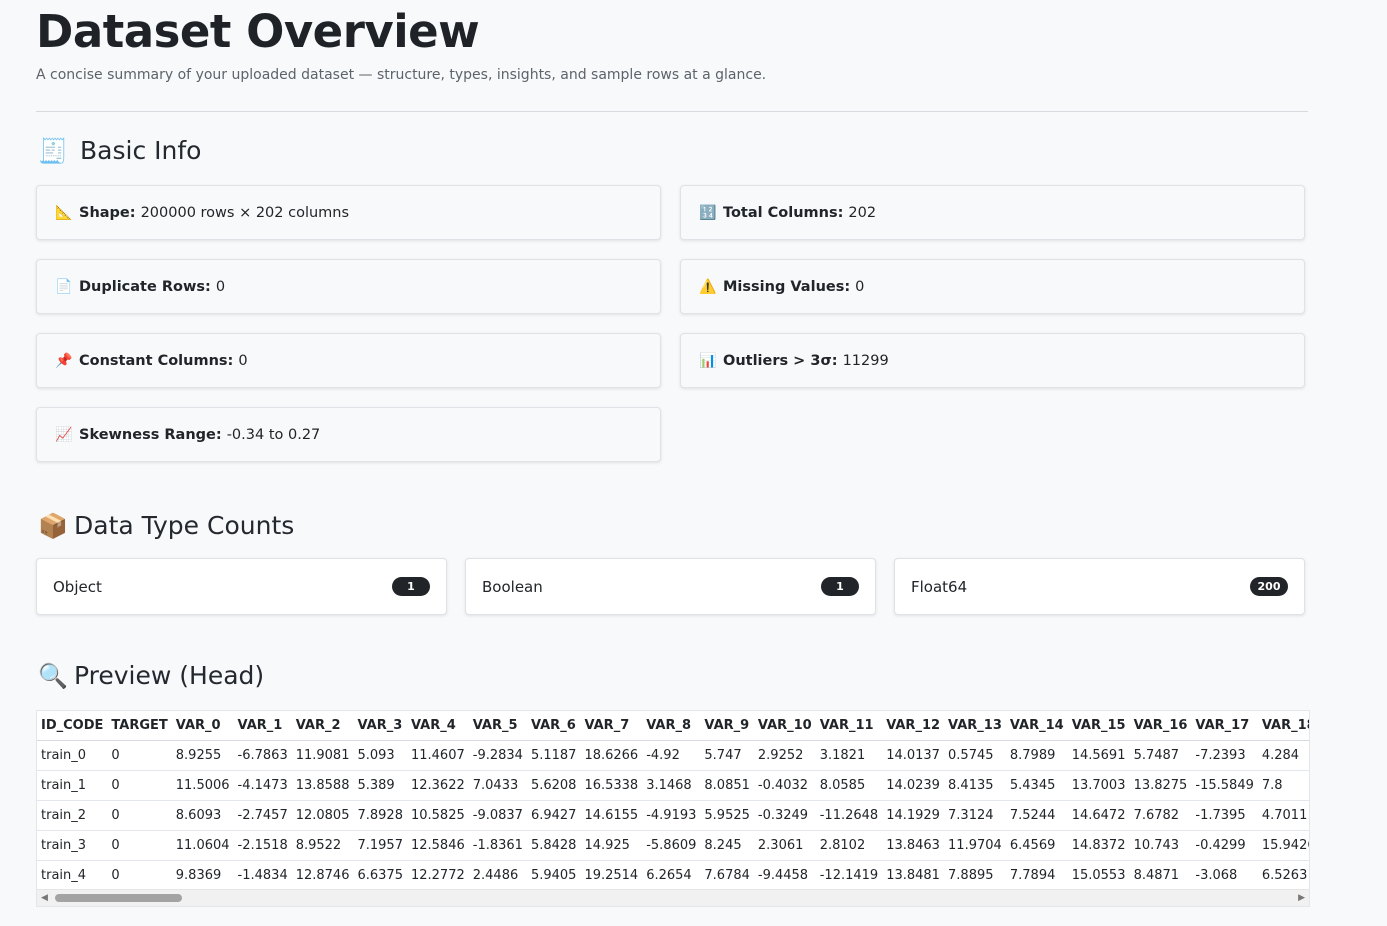 The width and height of the screenshot is (1387, 926). Describe the element at coordinates (553, 726) in the screenshot. I see `column-header: VAR_6` at that location.